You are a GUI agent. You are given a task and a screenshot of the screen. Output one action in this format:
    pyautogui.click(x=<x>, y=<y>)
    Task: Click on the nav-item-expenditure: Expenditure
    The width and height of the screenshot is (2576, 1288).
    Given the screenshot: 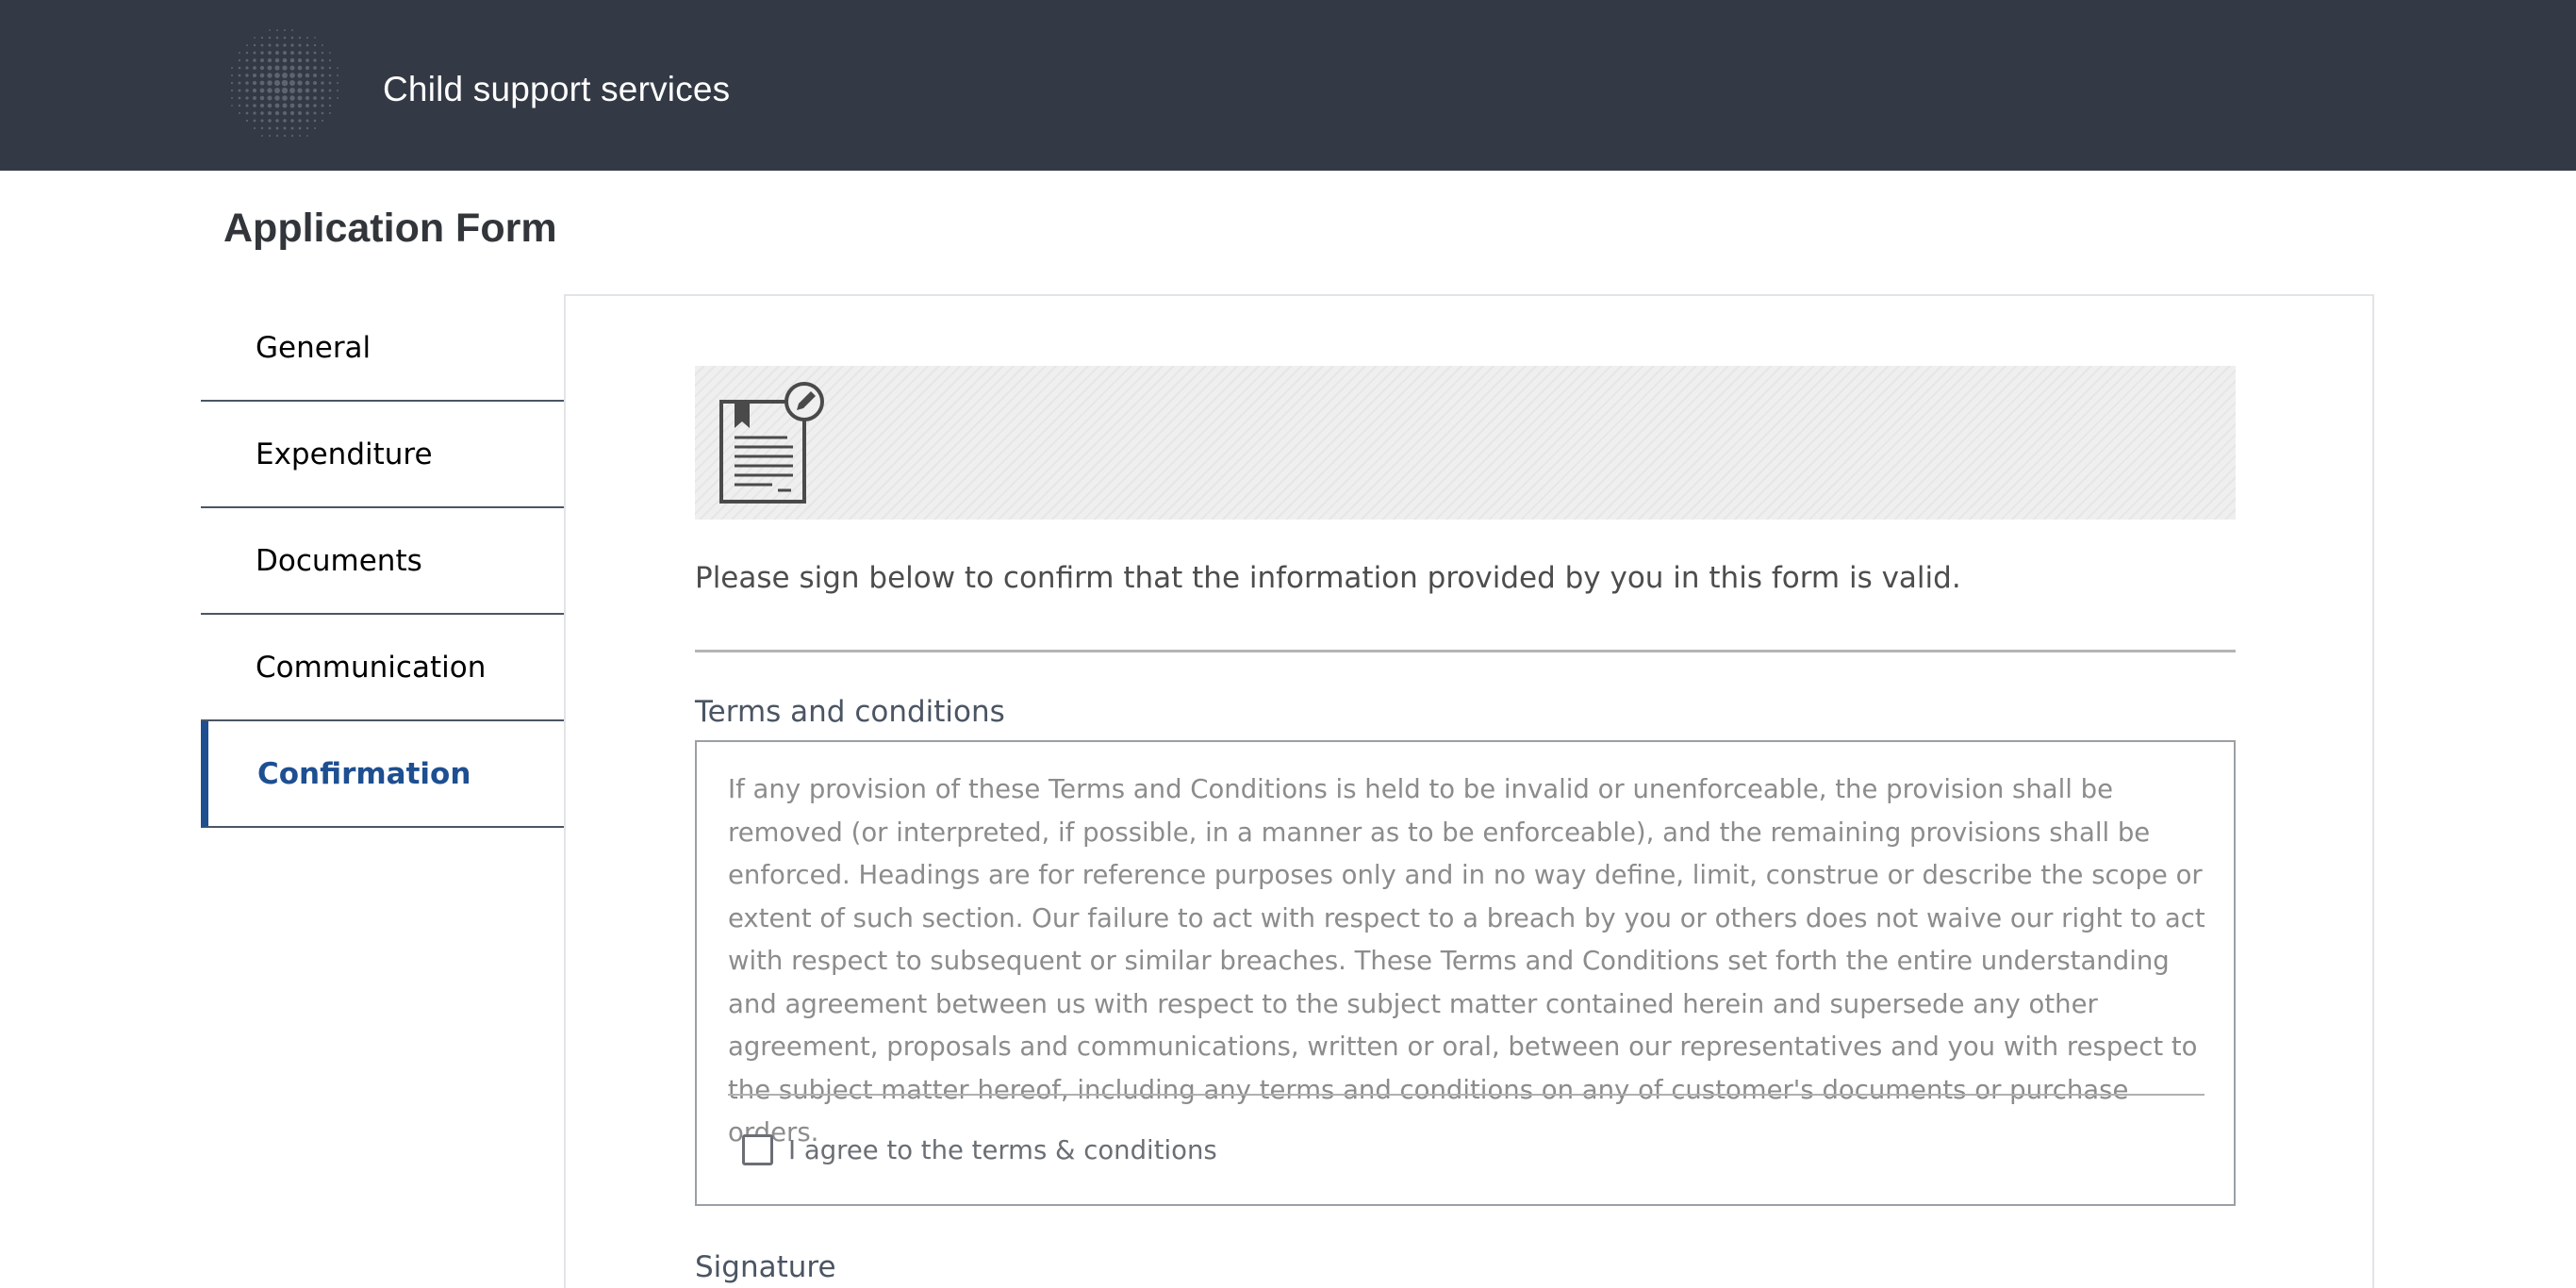 What is the action you would take?
    pyautogui.click(x=383, y=455)
    